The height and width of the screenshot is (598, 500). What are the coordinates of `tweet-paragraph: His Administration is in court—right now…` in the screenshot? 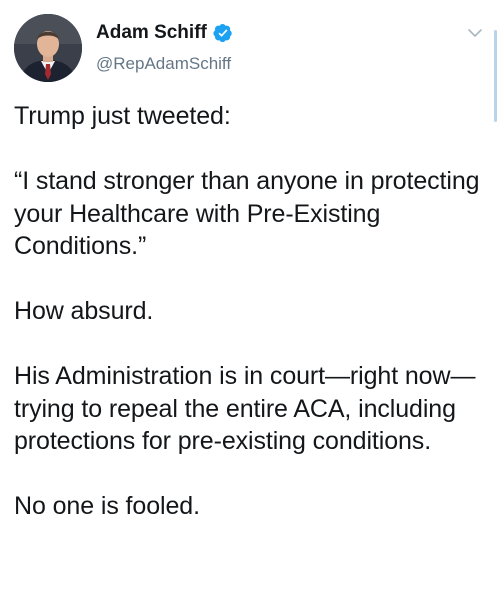 It's located at (245, 408).